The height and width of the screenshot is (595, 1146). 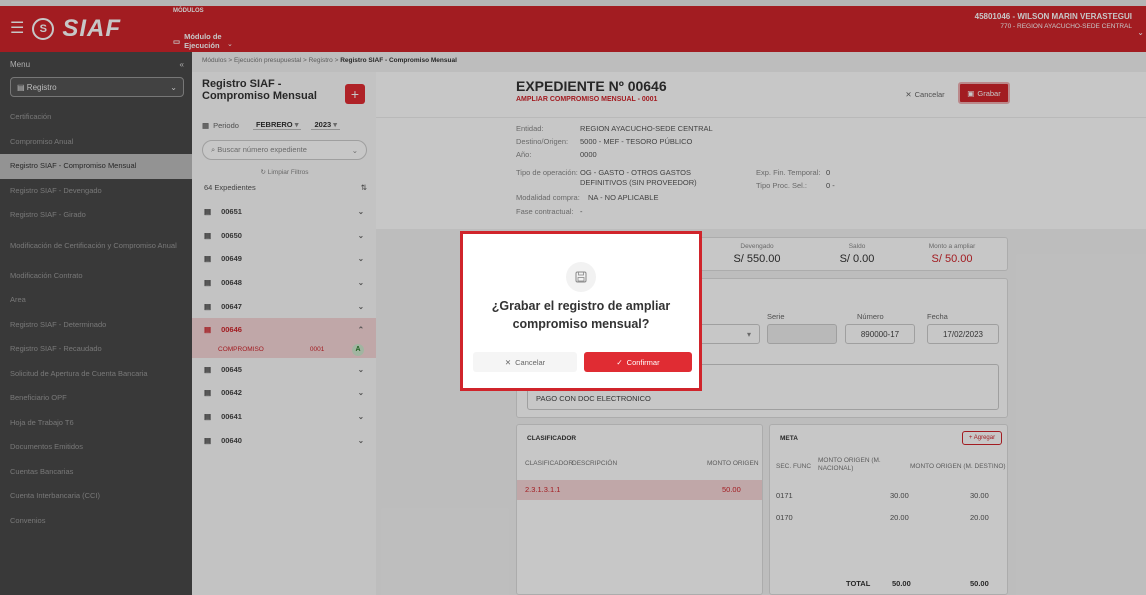 I want to click on save-icon, so click(x=581, y=277).